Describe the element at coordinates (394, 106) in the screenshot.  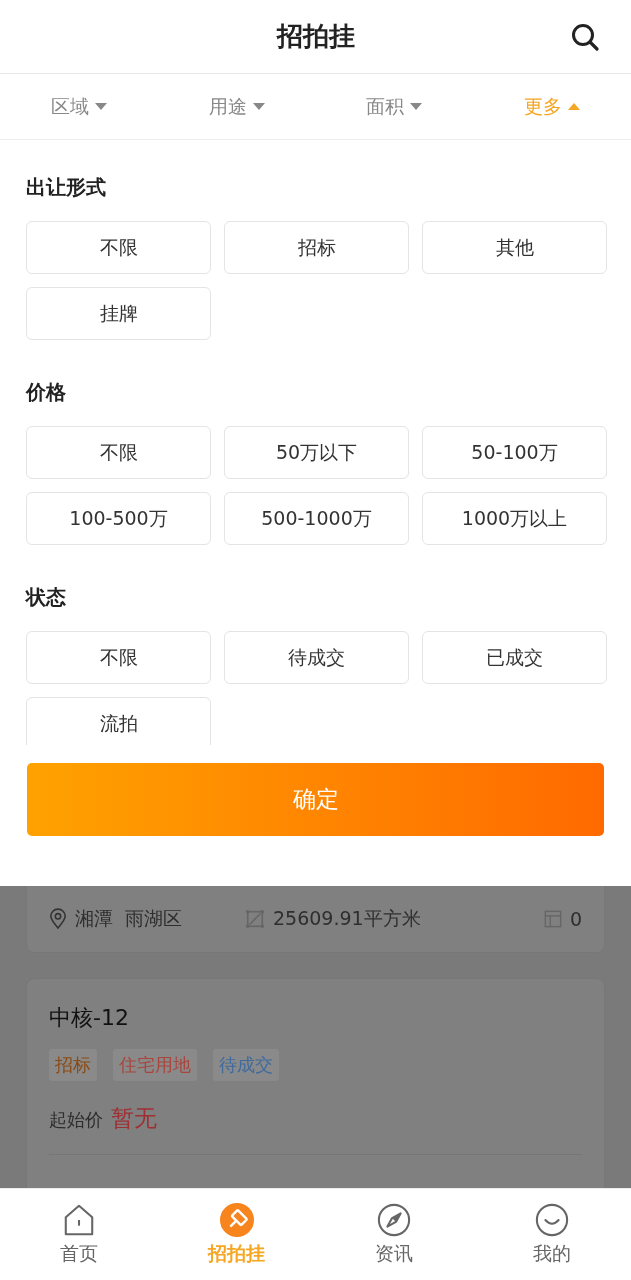
I see `filter-tab: 面积` at that location.